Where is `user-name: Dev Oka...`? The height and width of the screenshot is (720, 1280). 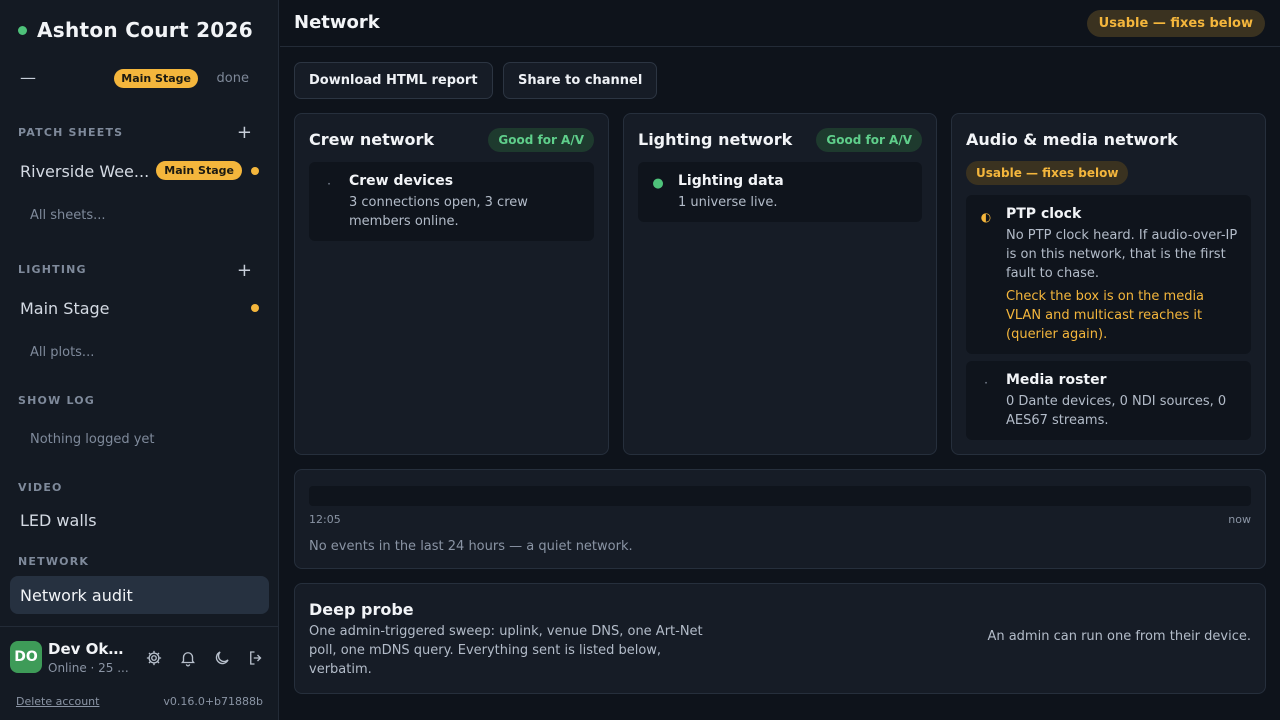
user-name: Dev Oka... is located at coordinates (90, 649).